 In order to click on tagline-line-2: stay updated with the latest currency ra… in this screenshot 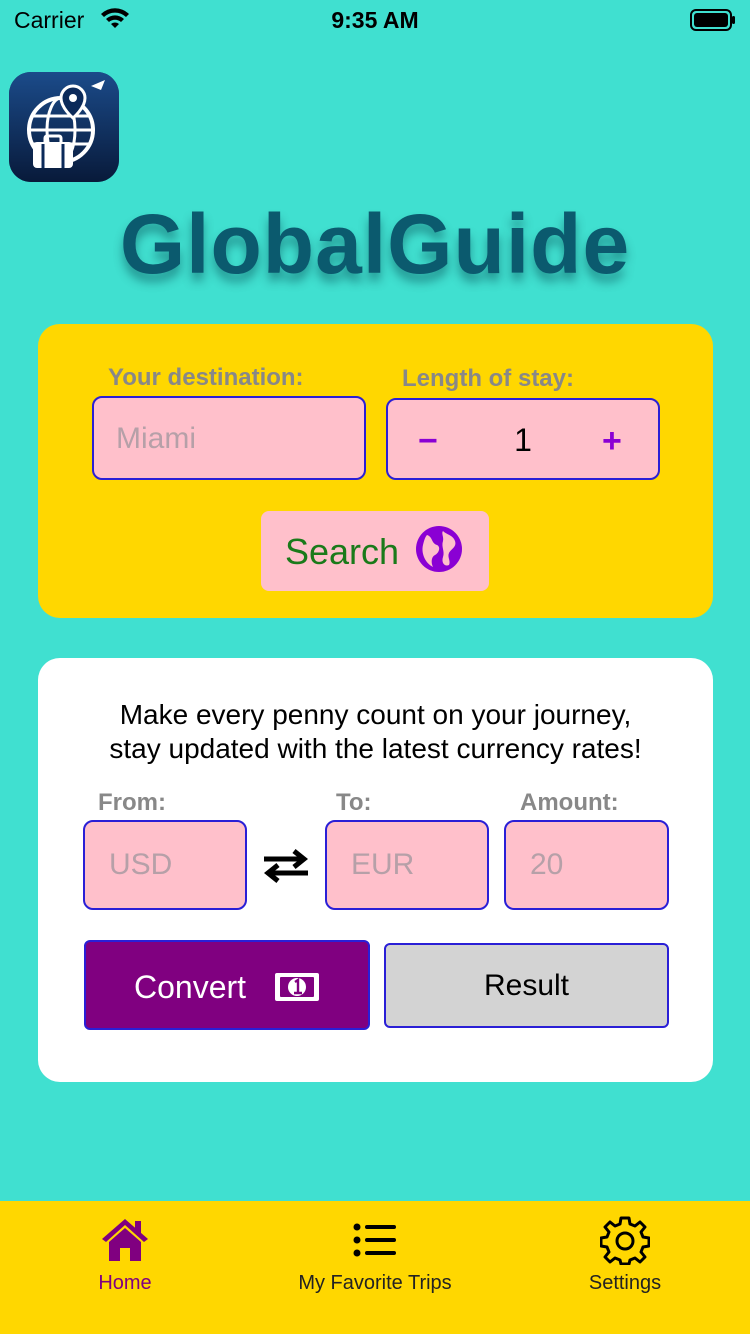, I will do `click(375, 748)`.